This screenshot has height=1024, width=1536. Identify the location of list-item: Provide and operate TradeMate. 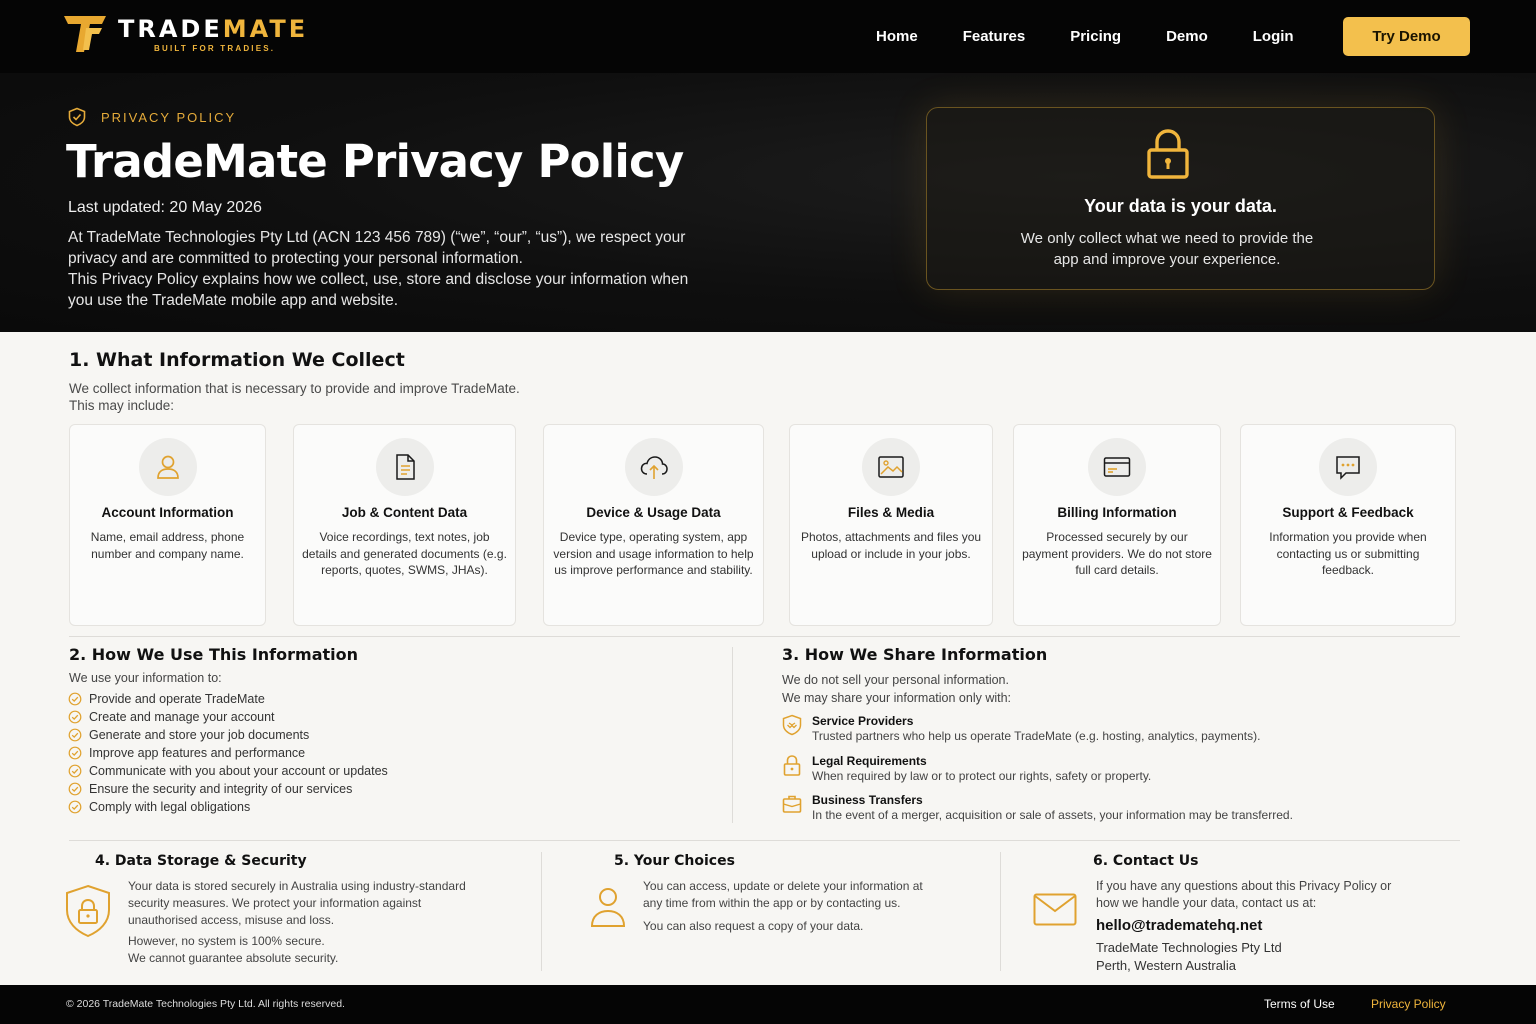
(228, 699).